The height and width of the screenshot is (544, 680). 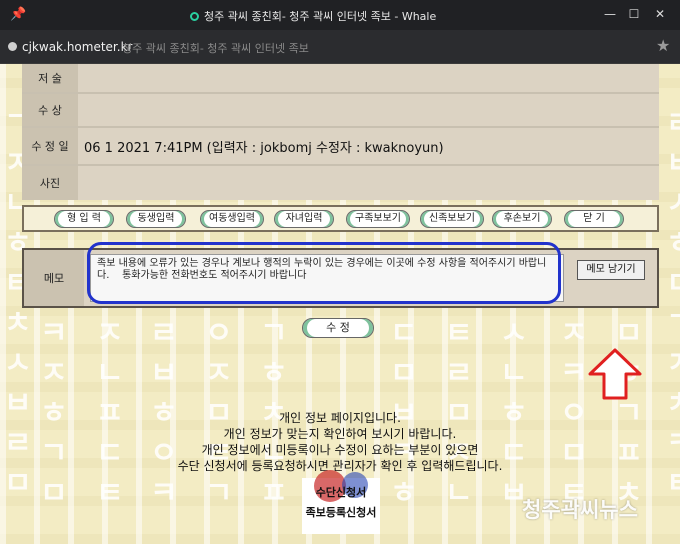 I want to click on window-title: 청주 곽씨 종친회- 청주 곽씨 인터넷 족보 - Whale, so click(x=320, y=16).